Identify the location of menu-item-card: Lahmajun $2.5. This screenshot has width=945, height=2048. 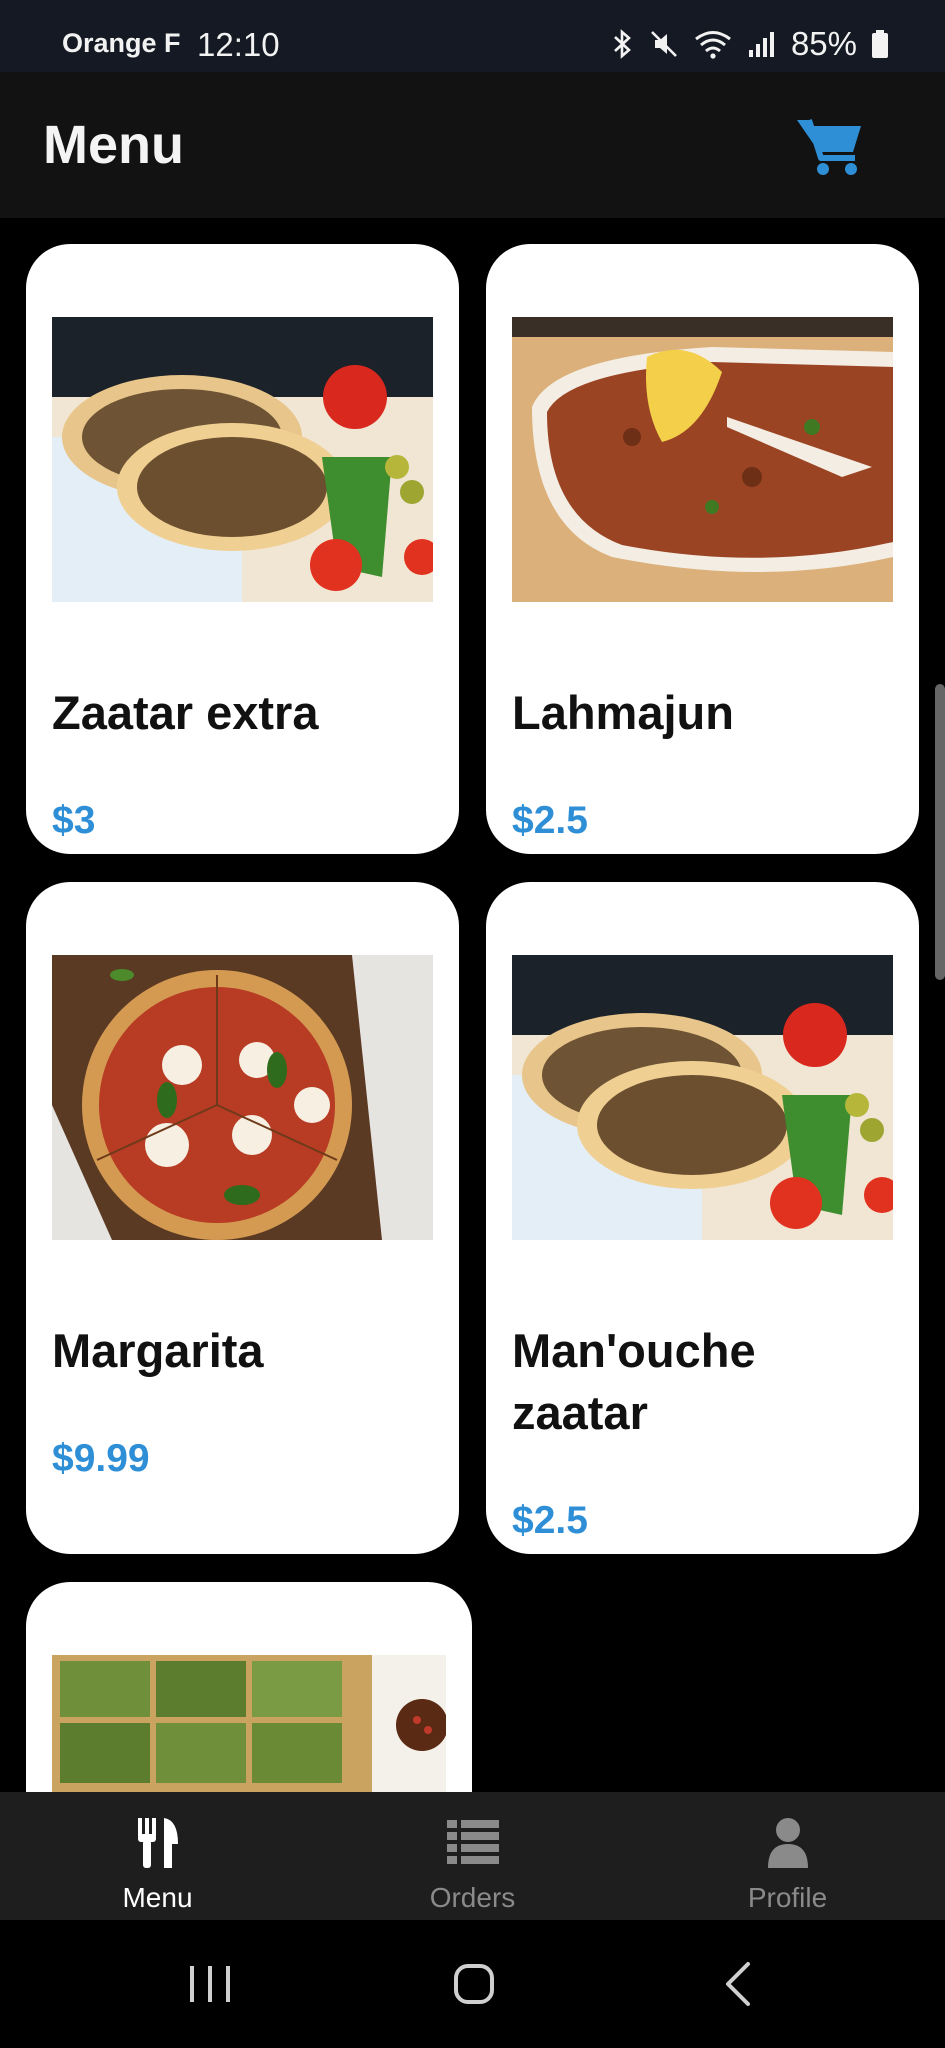
(702, 549).